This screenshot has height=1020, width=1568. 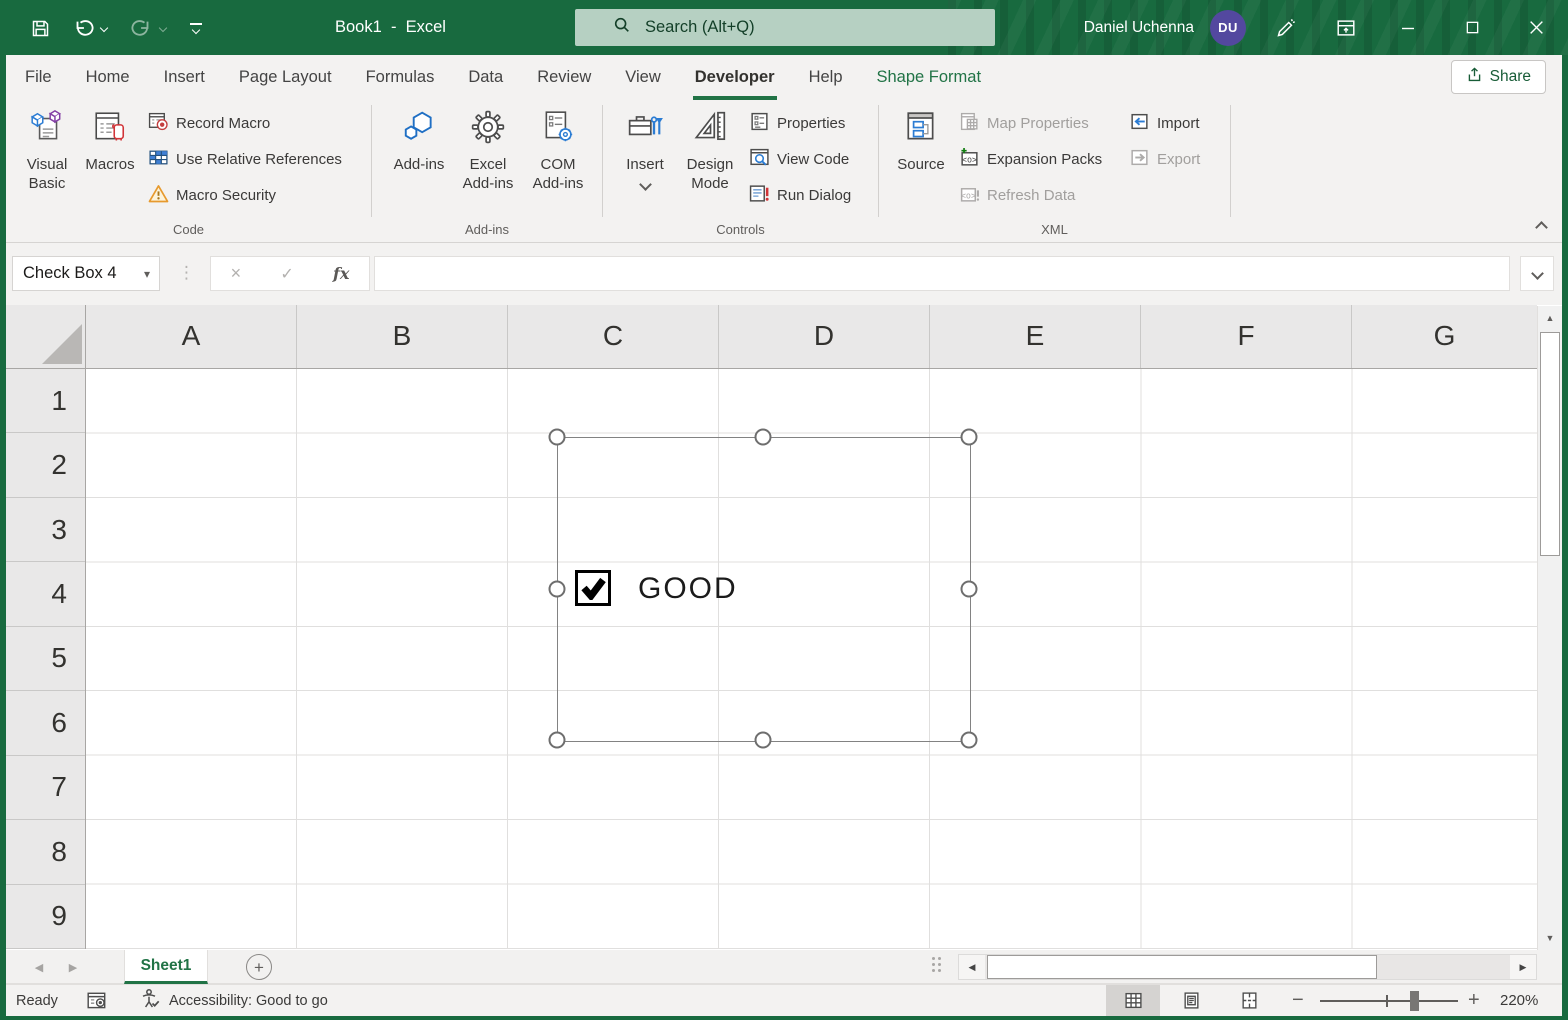 What do you see at coordinates (419, 140) in the screenshot?
I see `addins-button: Add-ins` at bounding box center [419, 140].